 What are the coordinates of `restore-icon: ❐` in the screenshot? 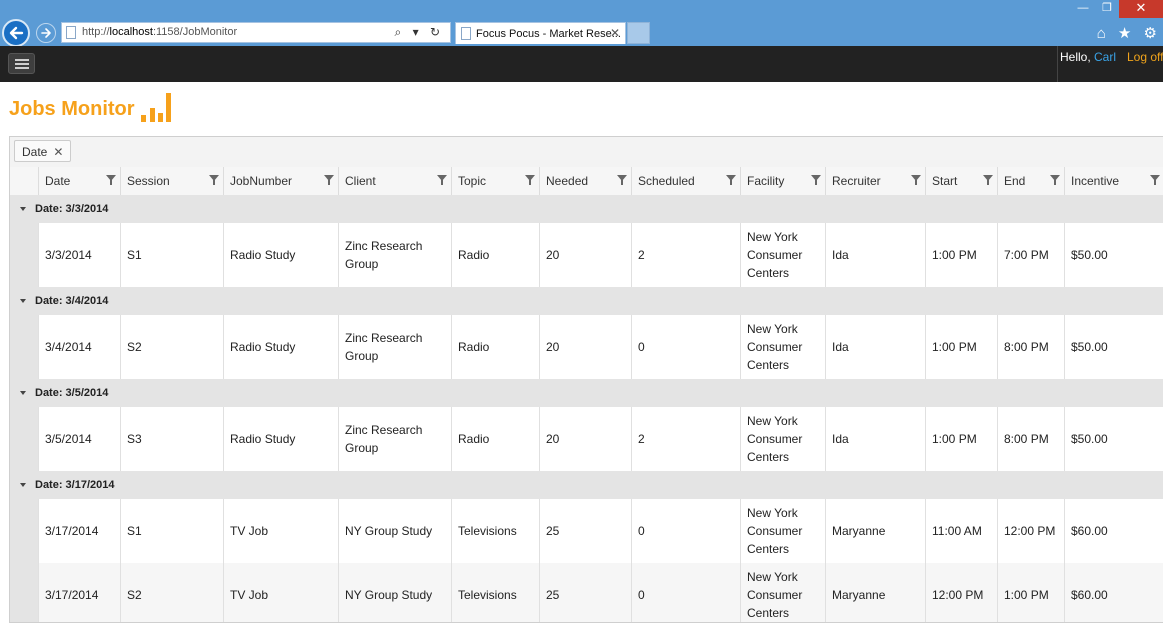 It's located at (1107, 9).